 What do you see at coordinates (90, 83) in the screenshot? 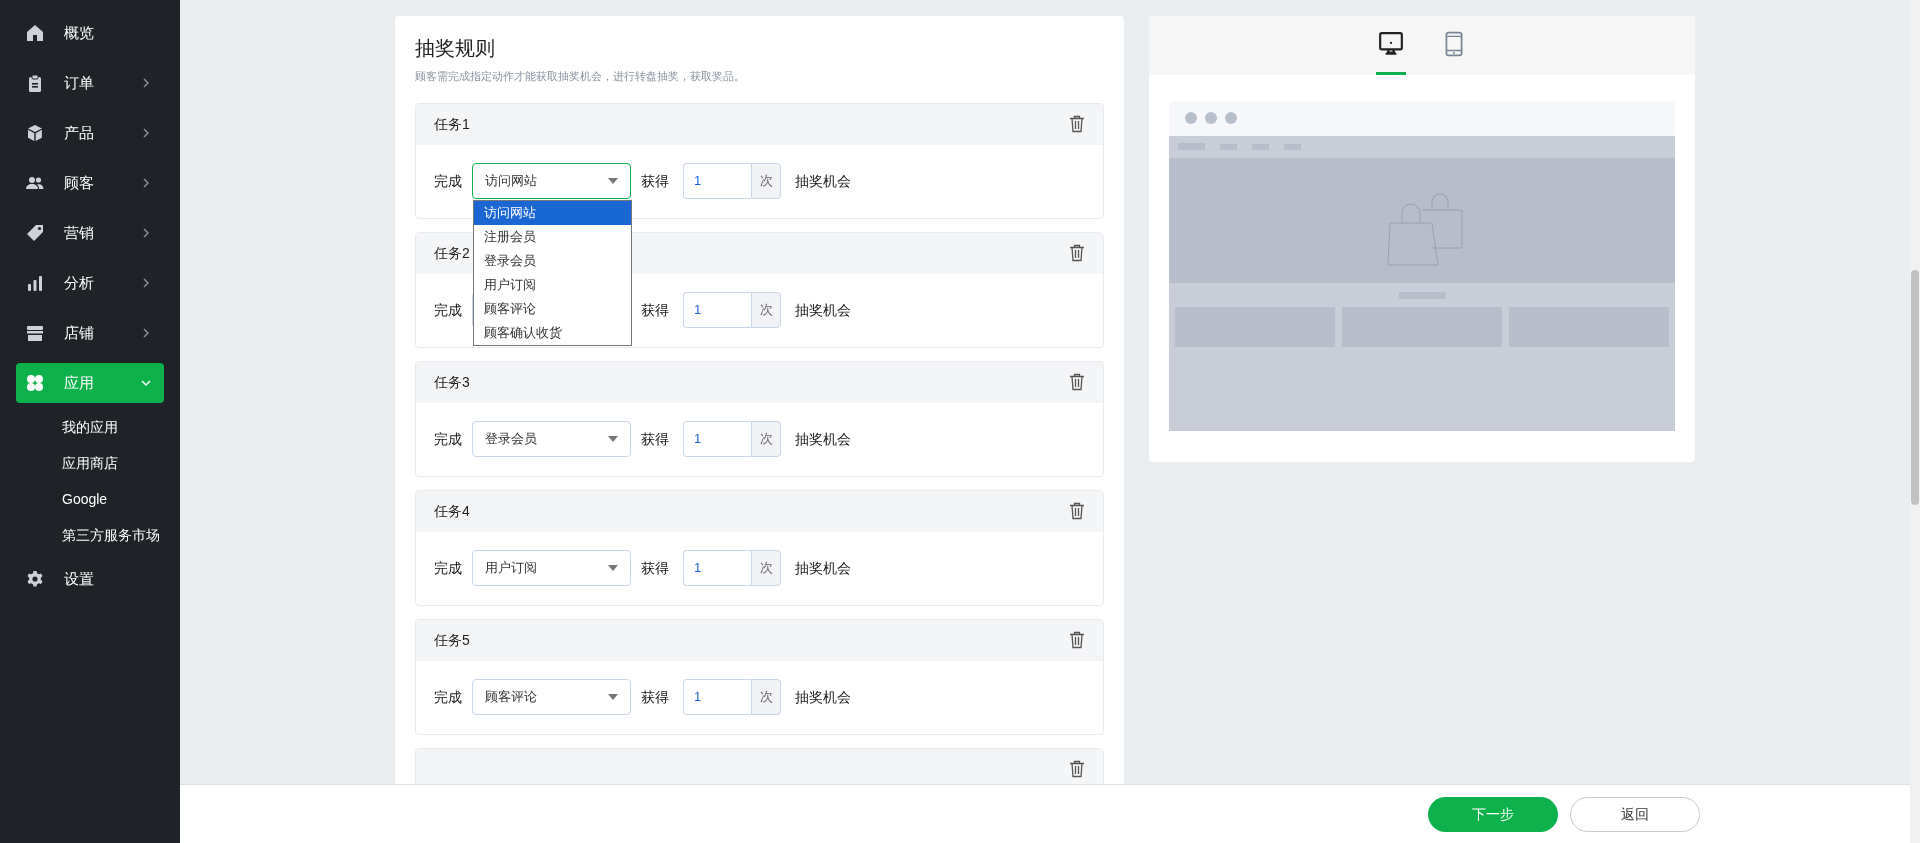
I see `sidebar-item: 订单` at bounding box center [90, 83].